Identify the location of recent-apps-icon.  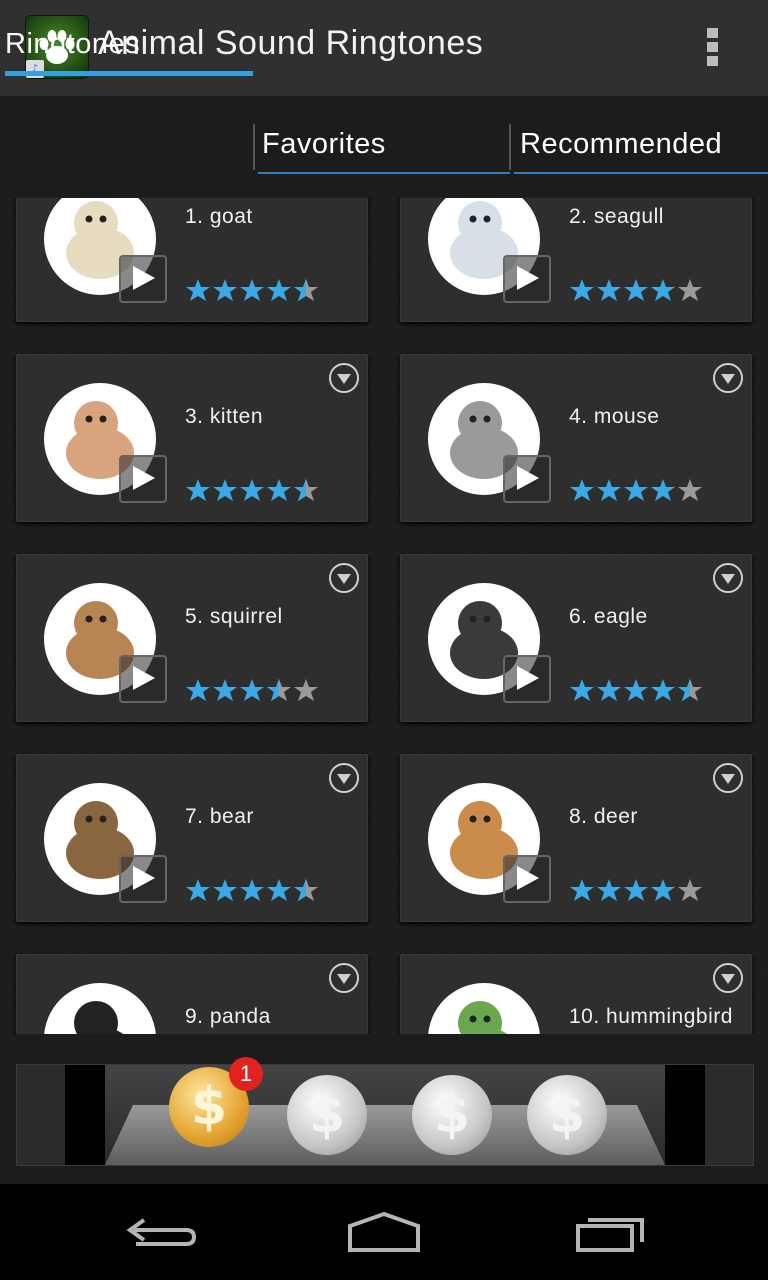
(610, 1232).